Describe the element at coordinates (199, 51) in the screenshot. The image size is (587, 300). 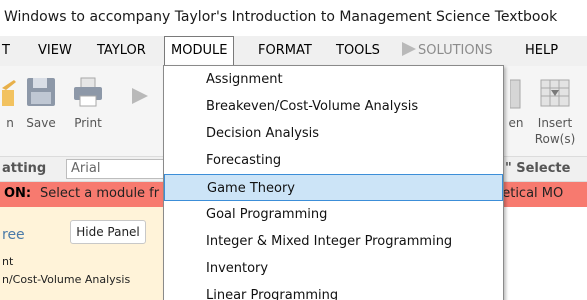
I see `menu-module: MODULE` at that location.